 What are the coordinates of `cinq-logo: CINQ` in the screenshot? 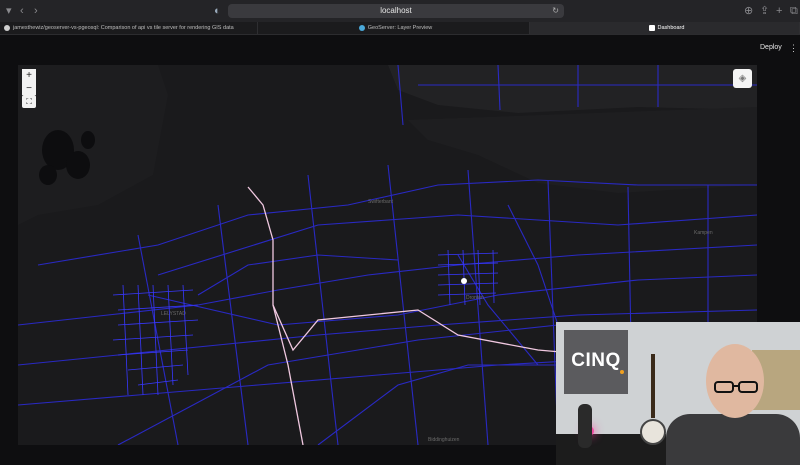 It's located at (596, 362).